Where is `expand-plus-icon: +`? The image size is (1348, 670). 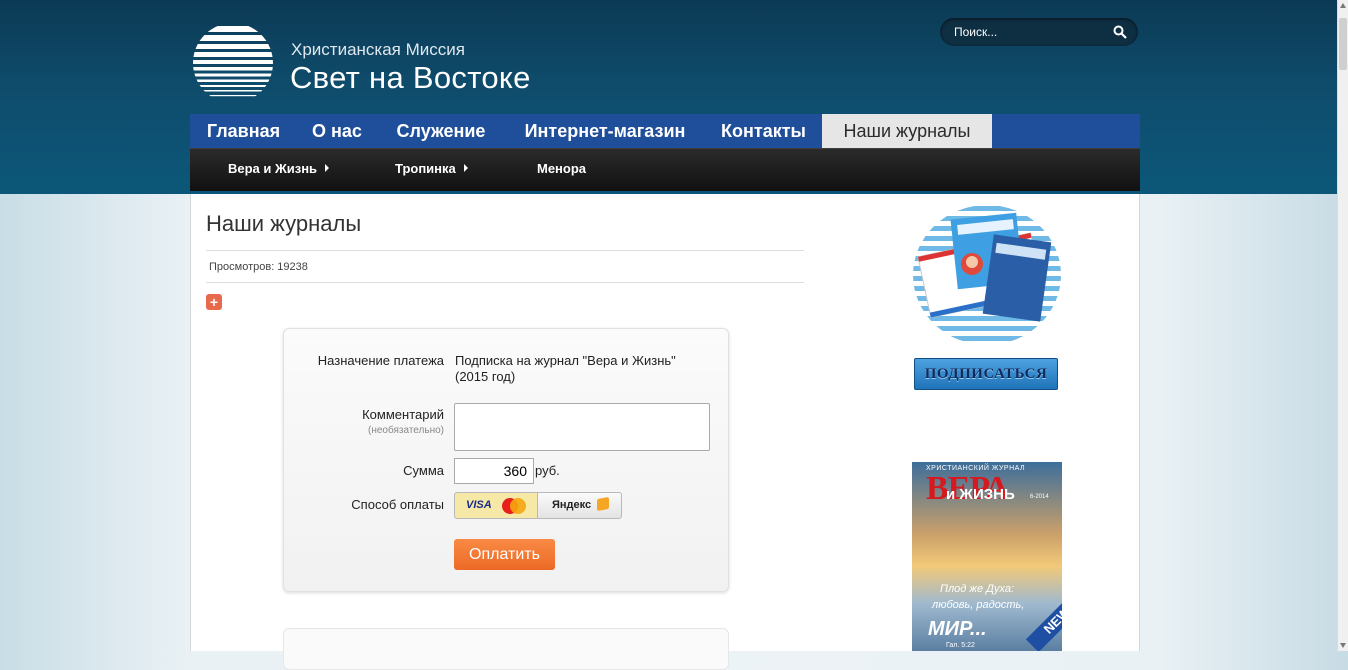
expand-plus-icon: + is located at coordinates (214, 302).